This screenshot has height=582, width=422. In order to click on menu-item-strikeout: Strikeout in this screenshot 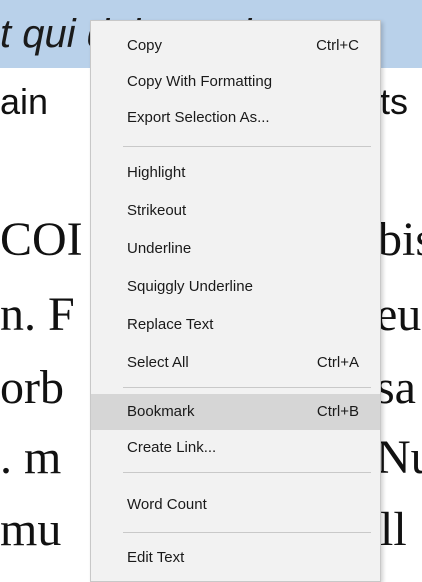, I will do `click(235, 211)`.